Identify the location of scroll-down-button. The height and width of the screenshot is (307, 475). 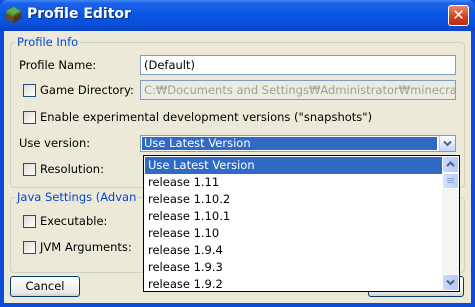
(450, 282).